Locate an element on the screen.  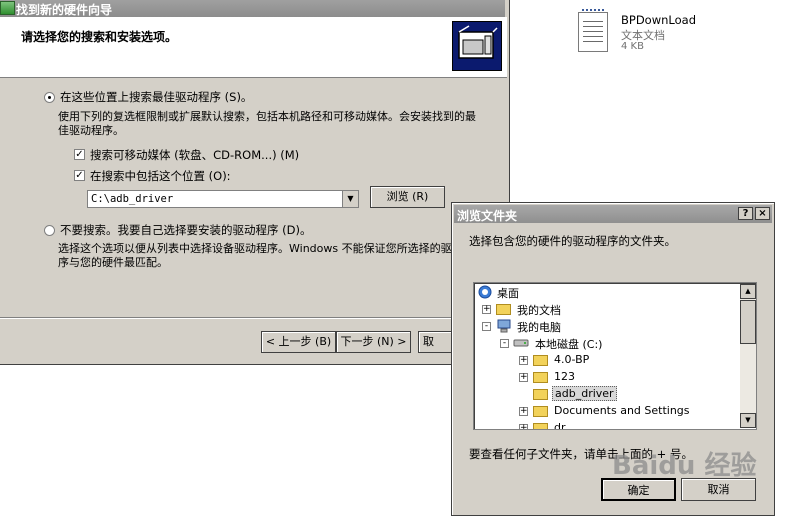
removable-media-label: 搜索可移动媒体 (软盘、CD-ROM...) (M) is located at coordinates (194, 155).